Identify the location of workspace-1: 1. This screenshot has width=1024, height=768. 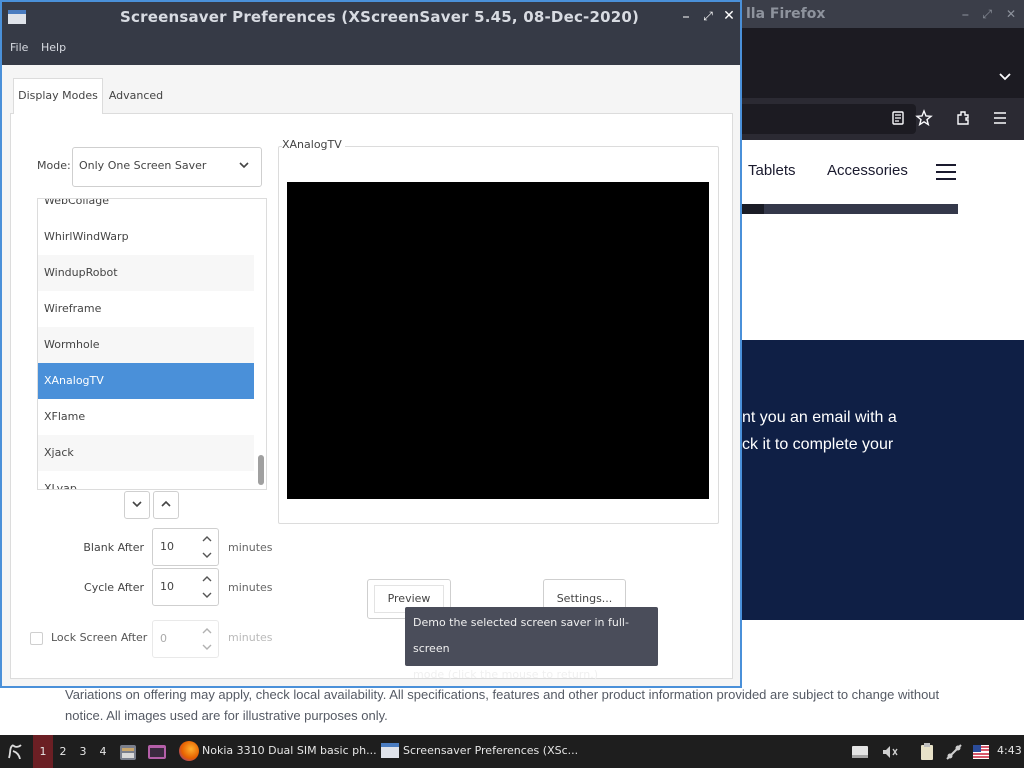
(43, 751).